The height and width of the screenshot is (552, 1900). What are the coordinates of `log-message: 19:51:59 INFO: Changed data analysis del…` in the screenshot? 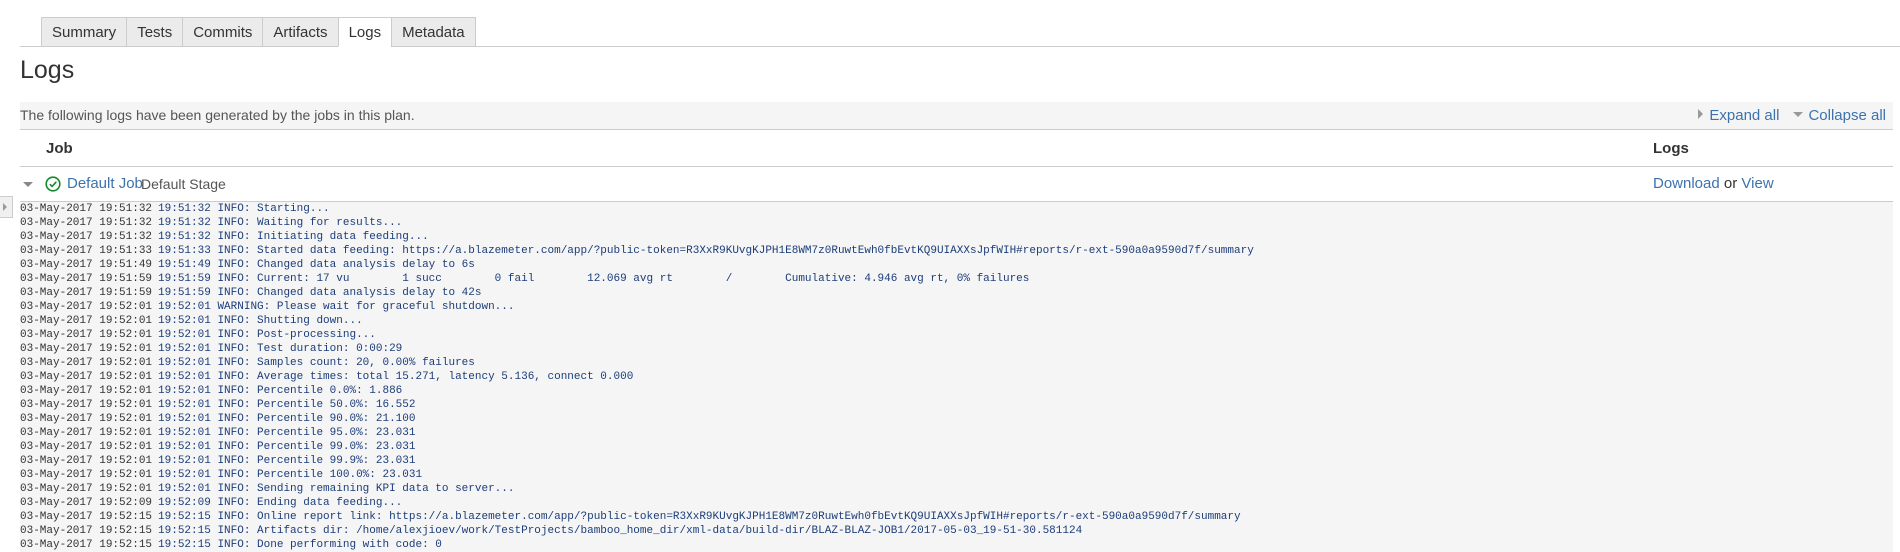 It's located at (320, 293).